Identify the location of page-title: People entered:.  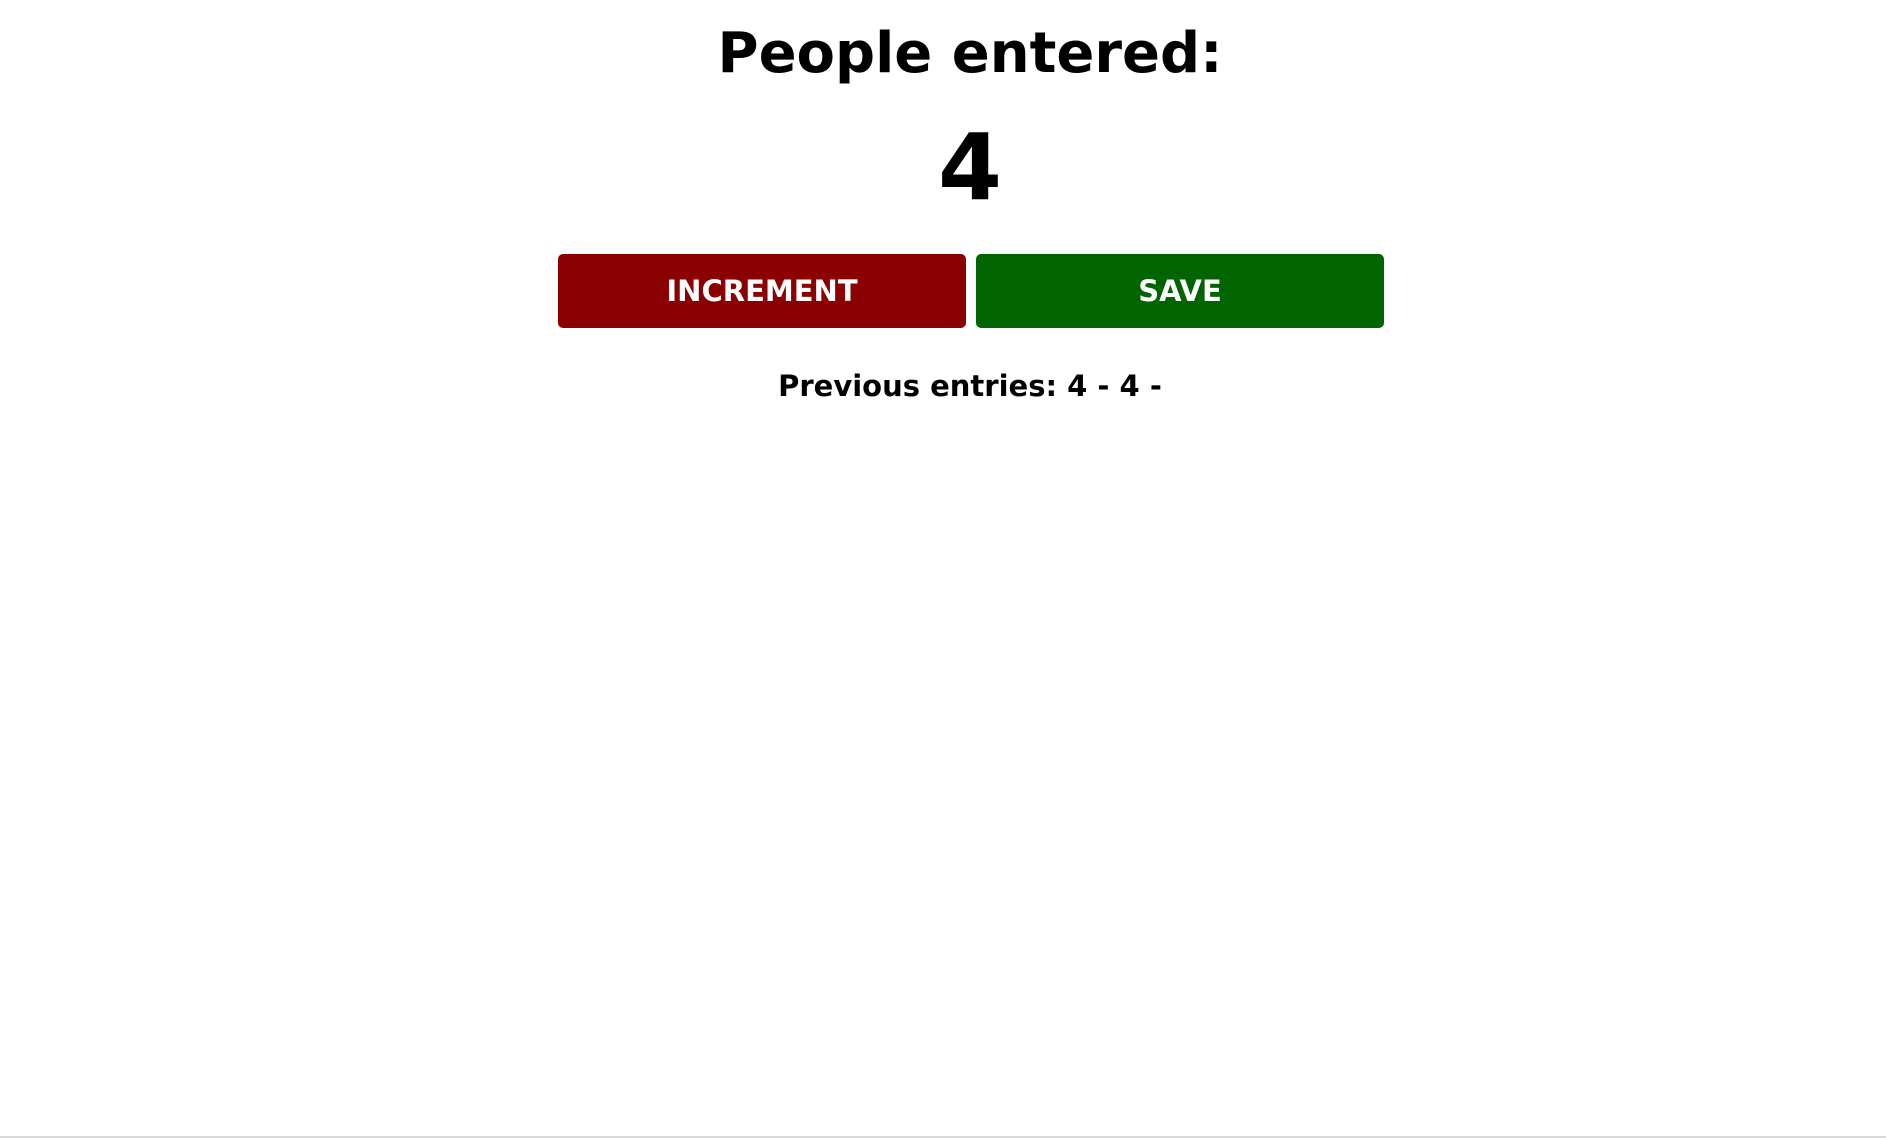
(970, 53).